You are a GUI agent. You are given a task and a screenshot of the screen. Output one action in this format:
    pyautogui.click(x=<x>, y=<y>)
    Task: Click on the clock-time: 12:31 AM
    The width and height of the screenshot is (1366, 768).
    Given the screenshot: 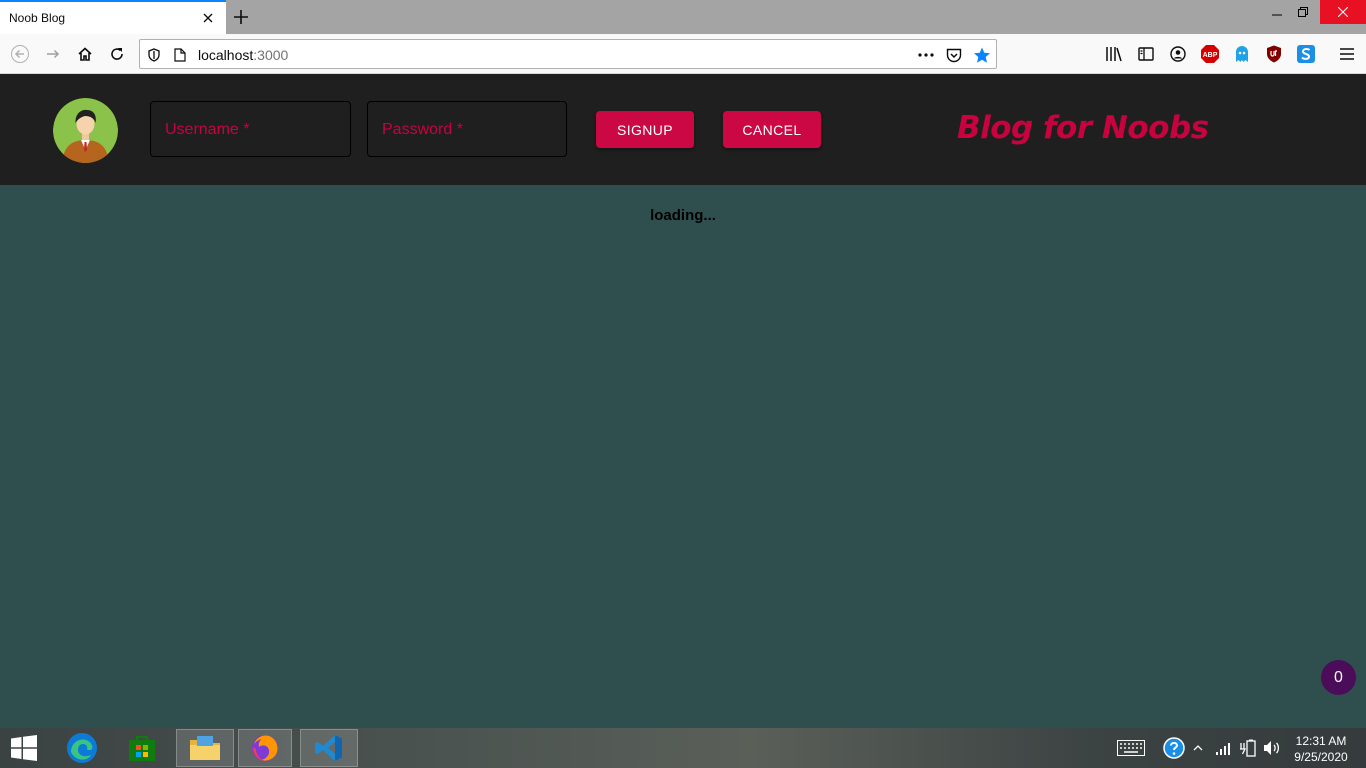 What is the action you would take?
    pyautogui.click(x=1321, y=741)
    